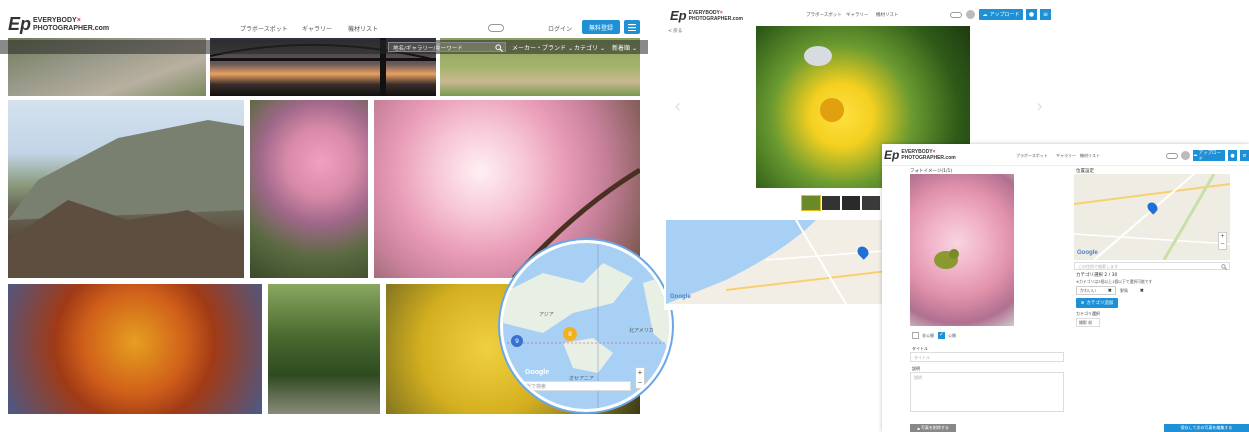 The image size is (1249, 432). Describe the element at coordinates (1206, 428) in the screenshot. I see `save-next-button: 保存して次の写真を編集する` at that location.